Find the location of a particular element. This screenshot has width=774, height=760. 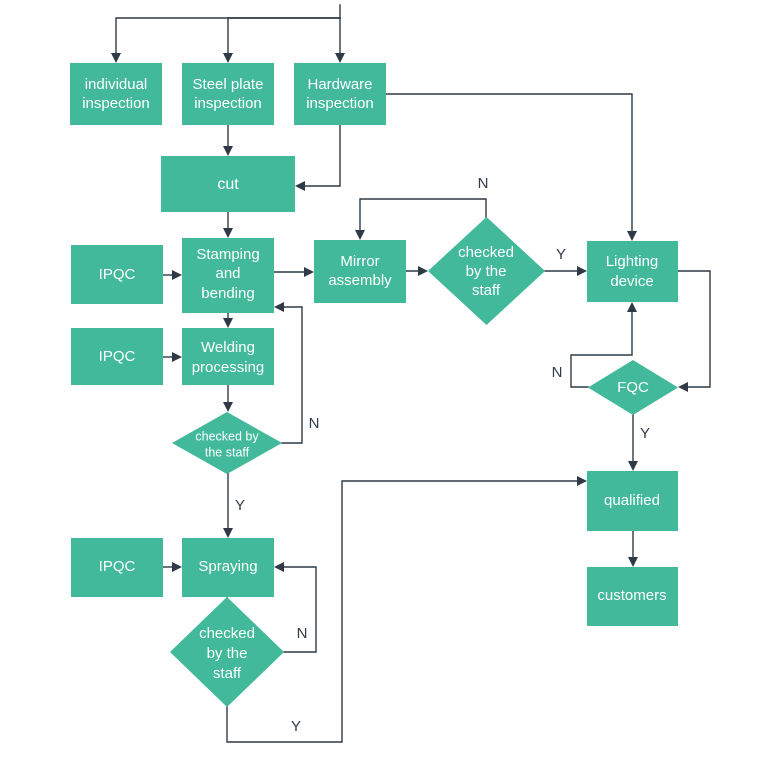

node-ipqc-spraying: IPQC is located at coordinates (117, 567).